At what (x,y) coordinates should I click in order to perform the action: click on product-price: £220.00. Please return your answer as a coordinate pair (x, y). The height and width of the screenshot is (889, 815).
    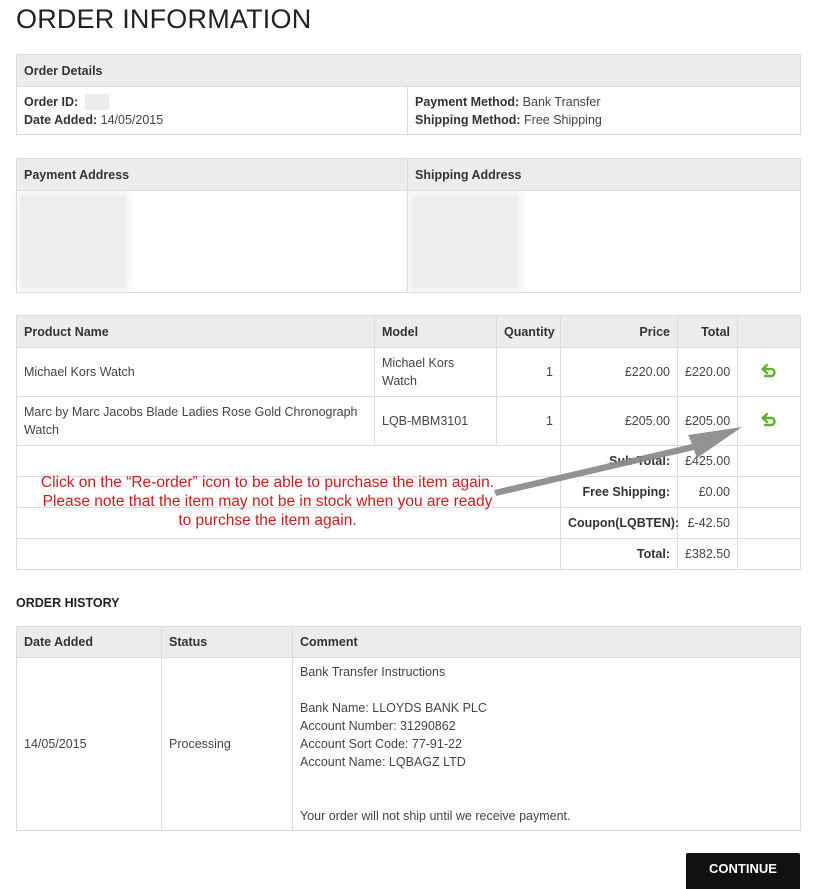
    Looking at the image, I should click on (619, 372).